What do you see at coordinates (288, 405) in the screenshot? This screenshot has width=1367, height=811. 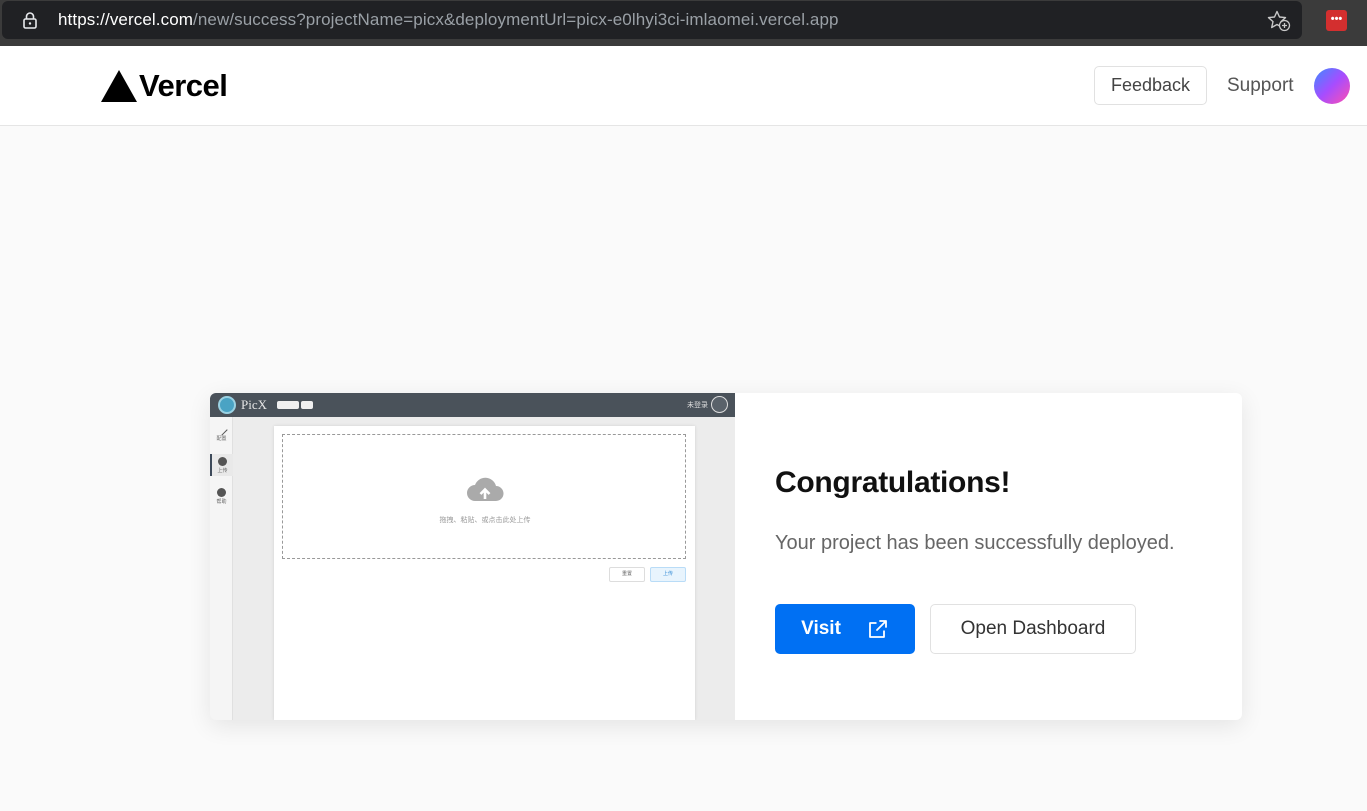 I see `github-badge-icon` at bounding box center [288, 405].